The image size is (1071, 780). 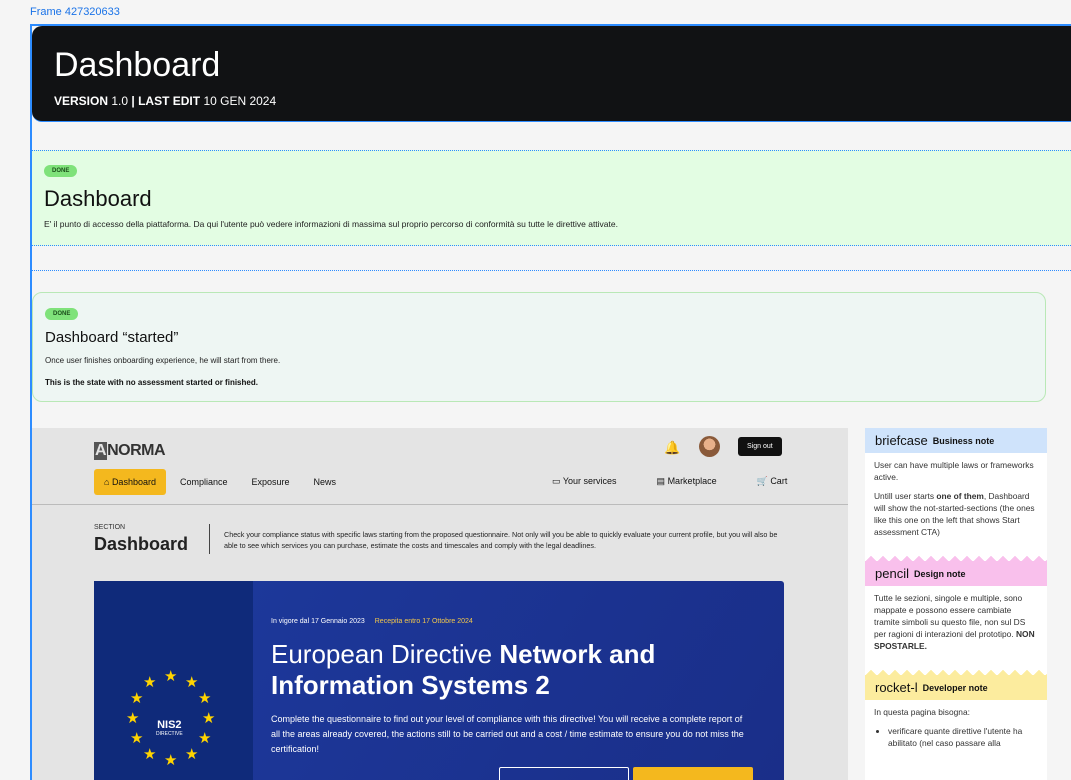 What do you see at coordinates (963, 440) in the screenshot?
I see `business-note-title: Business note` at bounding box center [963, 440].